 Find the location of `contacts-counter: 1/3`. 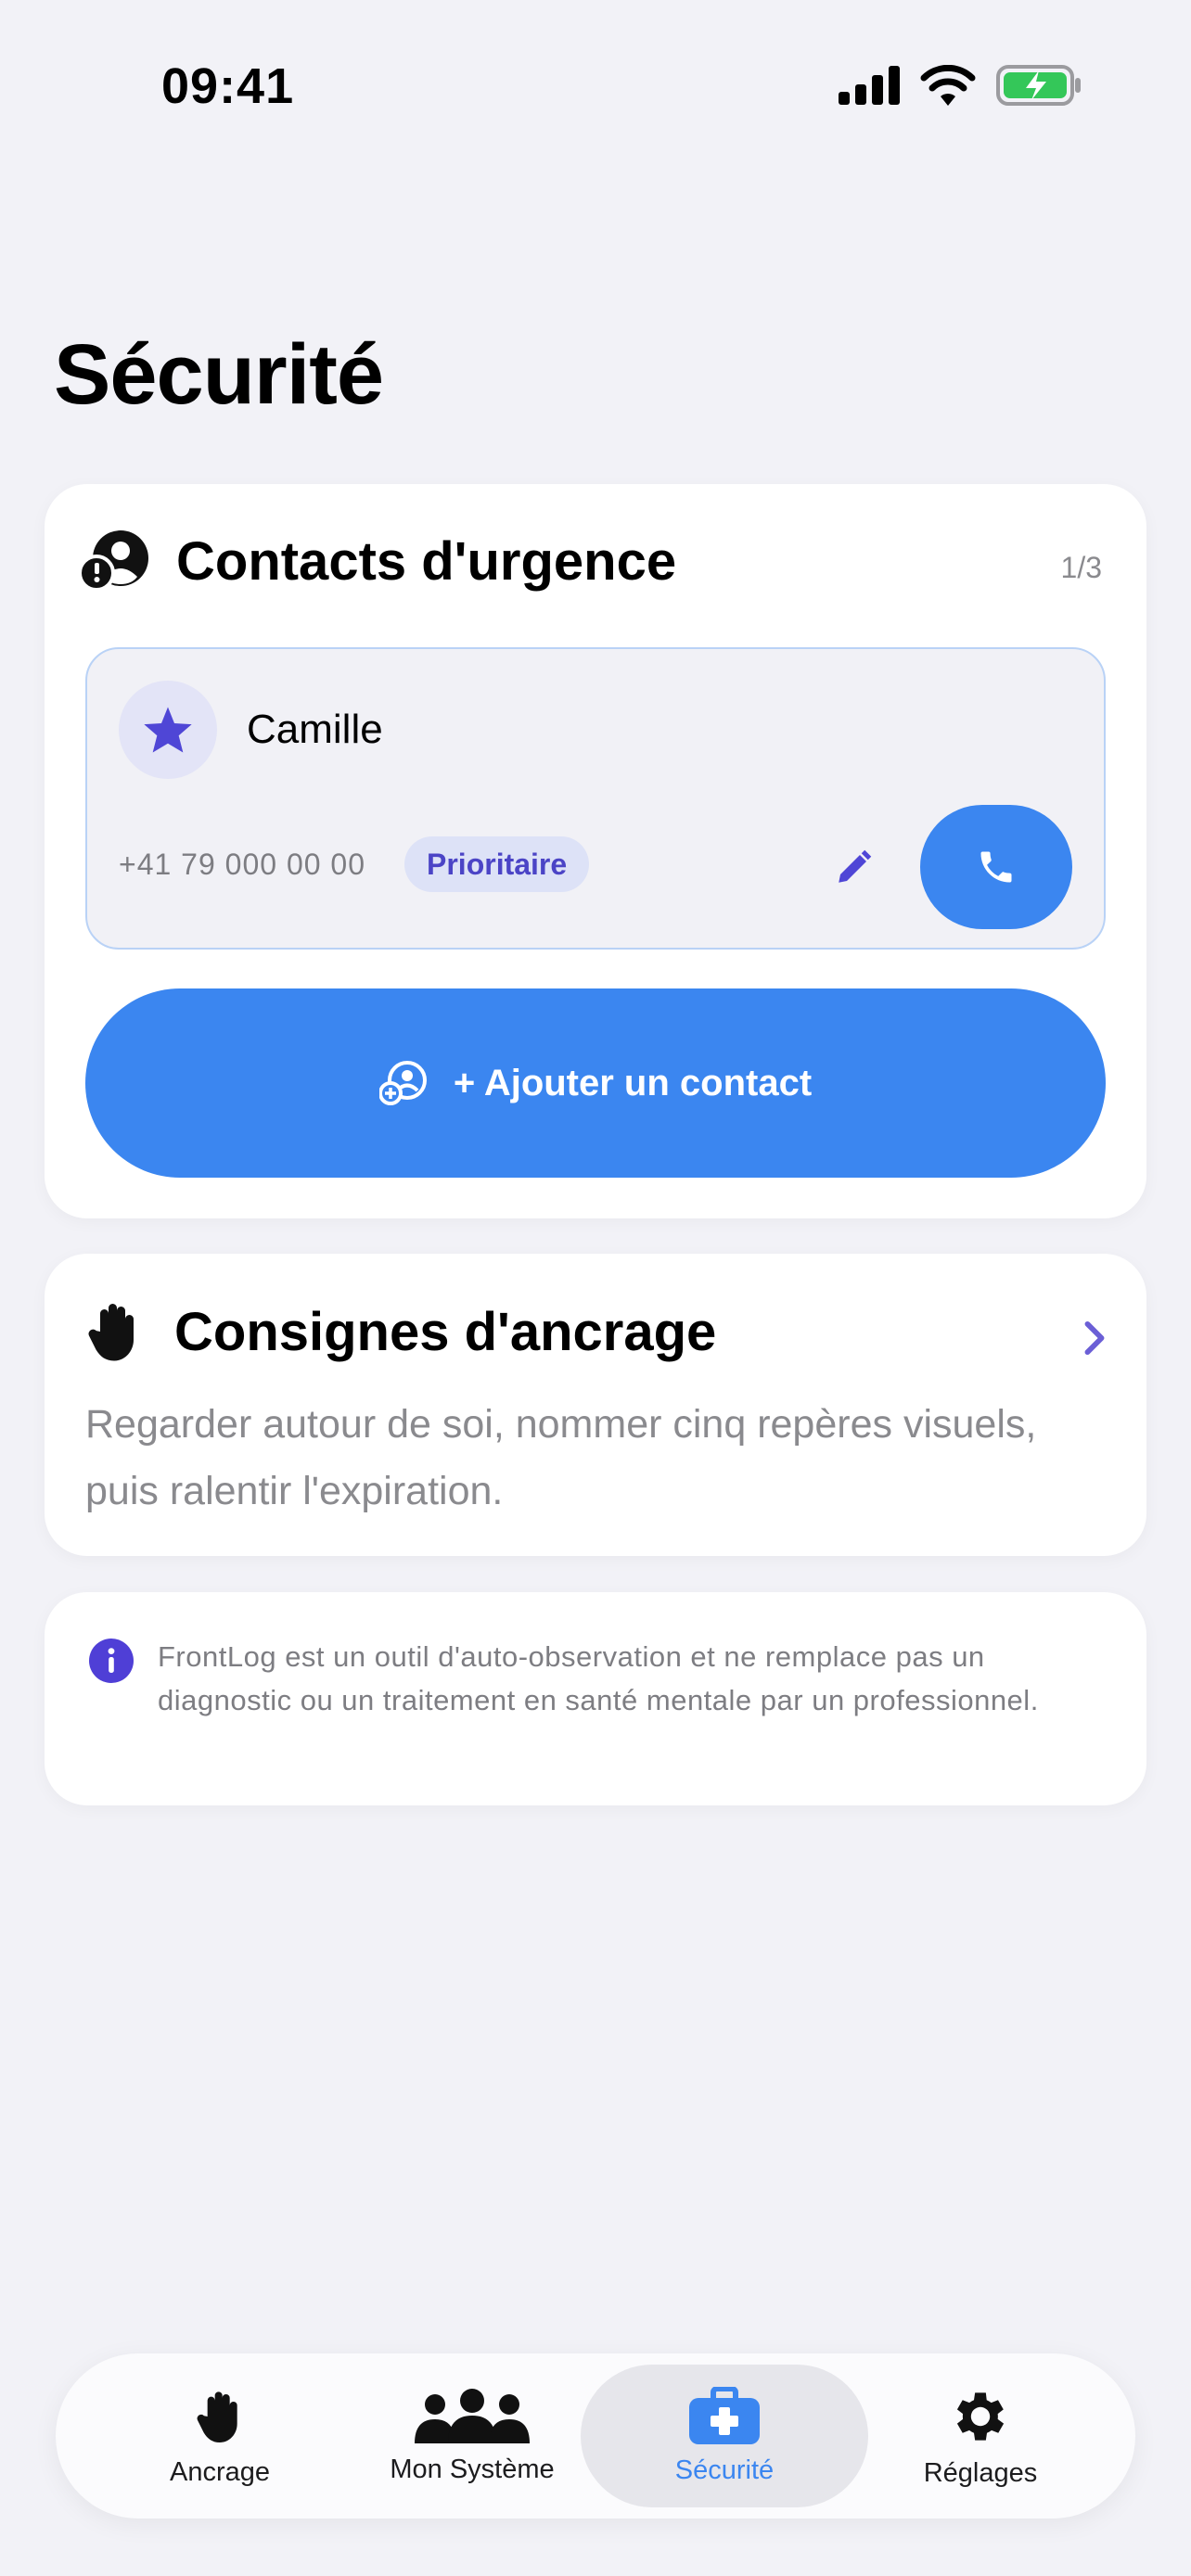

contacts-counter: 1/3 is located at coordinates (1081, 568).